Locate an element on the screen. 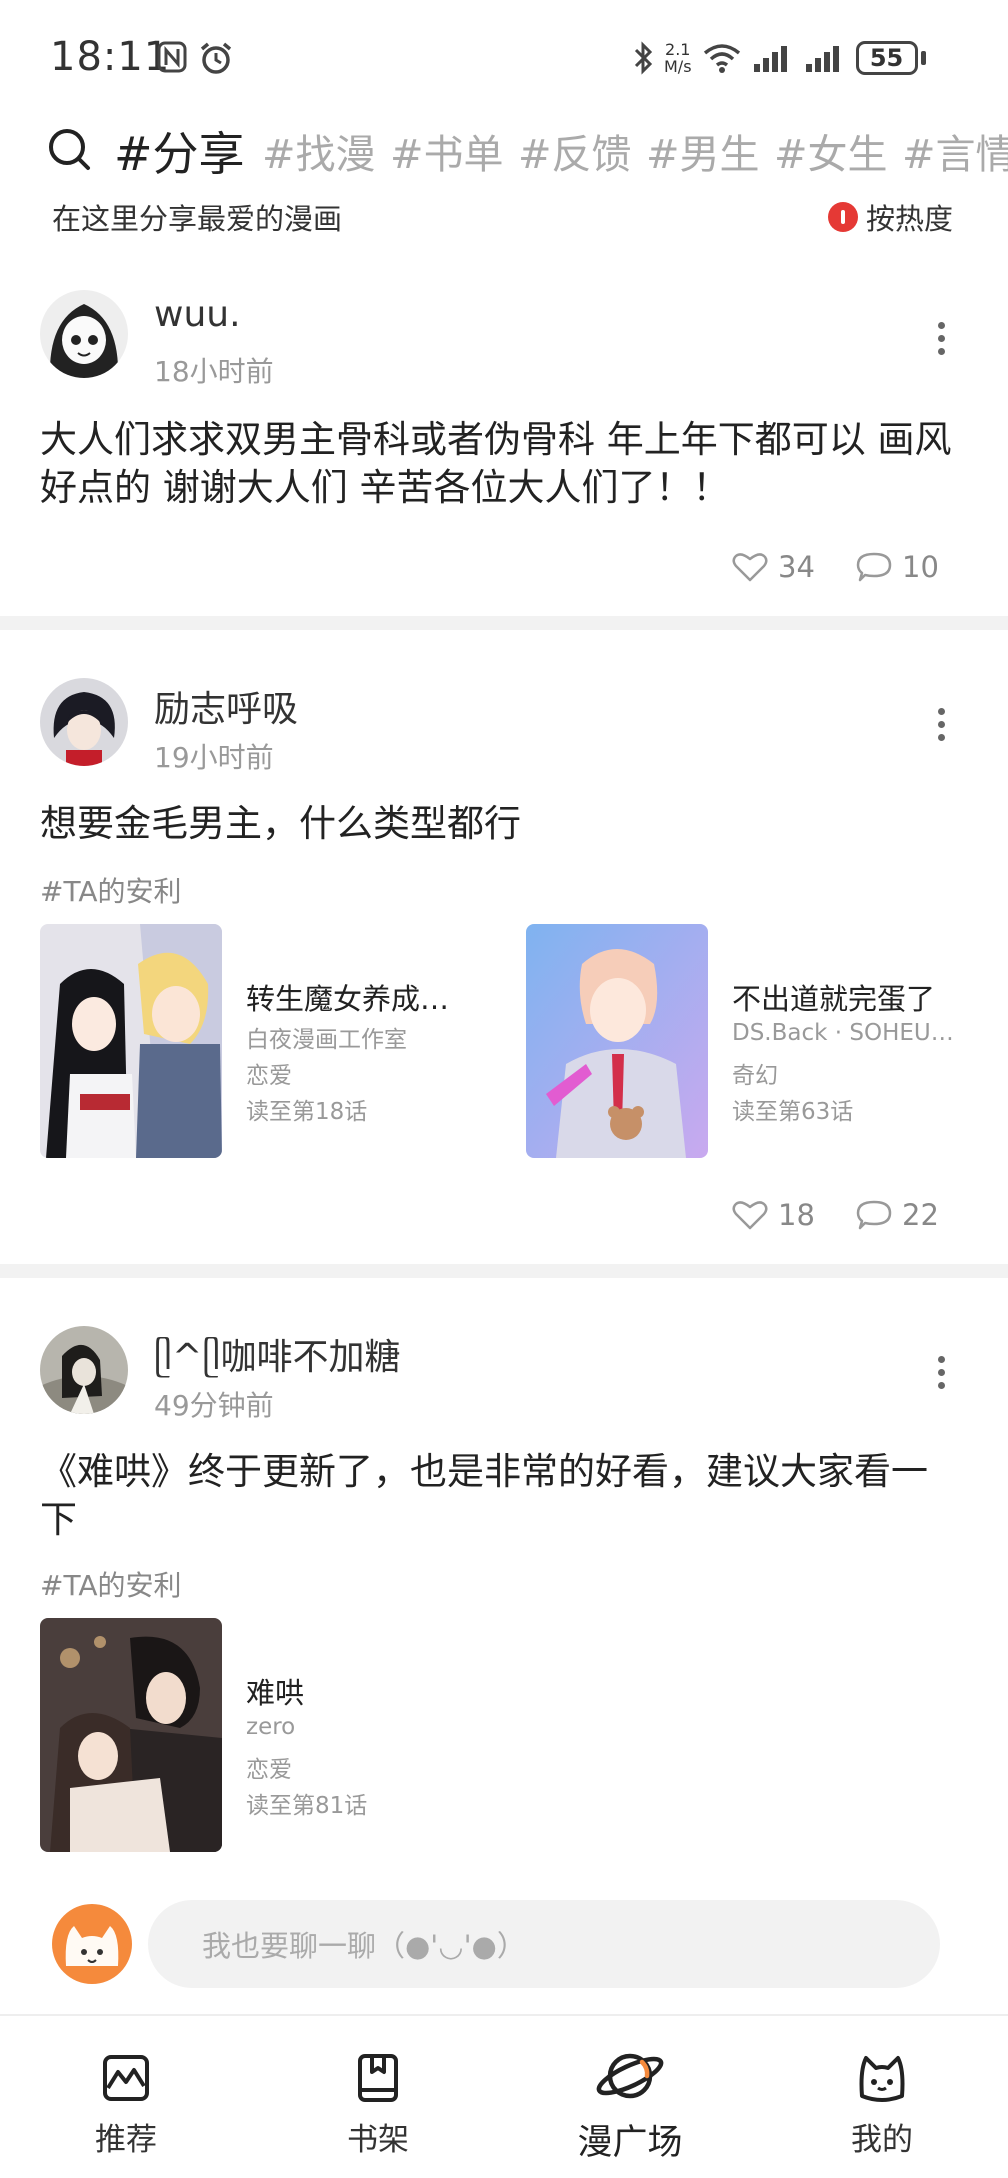  nav-recommend: 推荐 is located at coordinates (126, 2097).